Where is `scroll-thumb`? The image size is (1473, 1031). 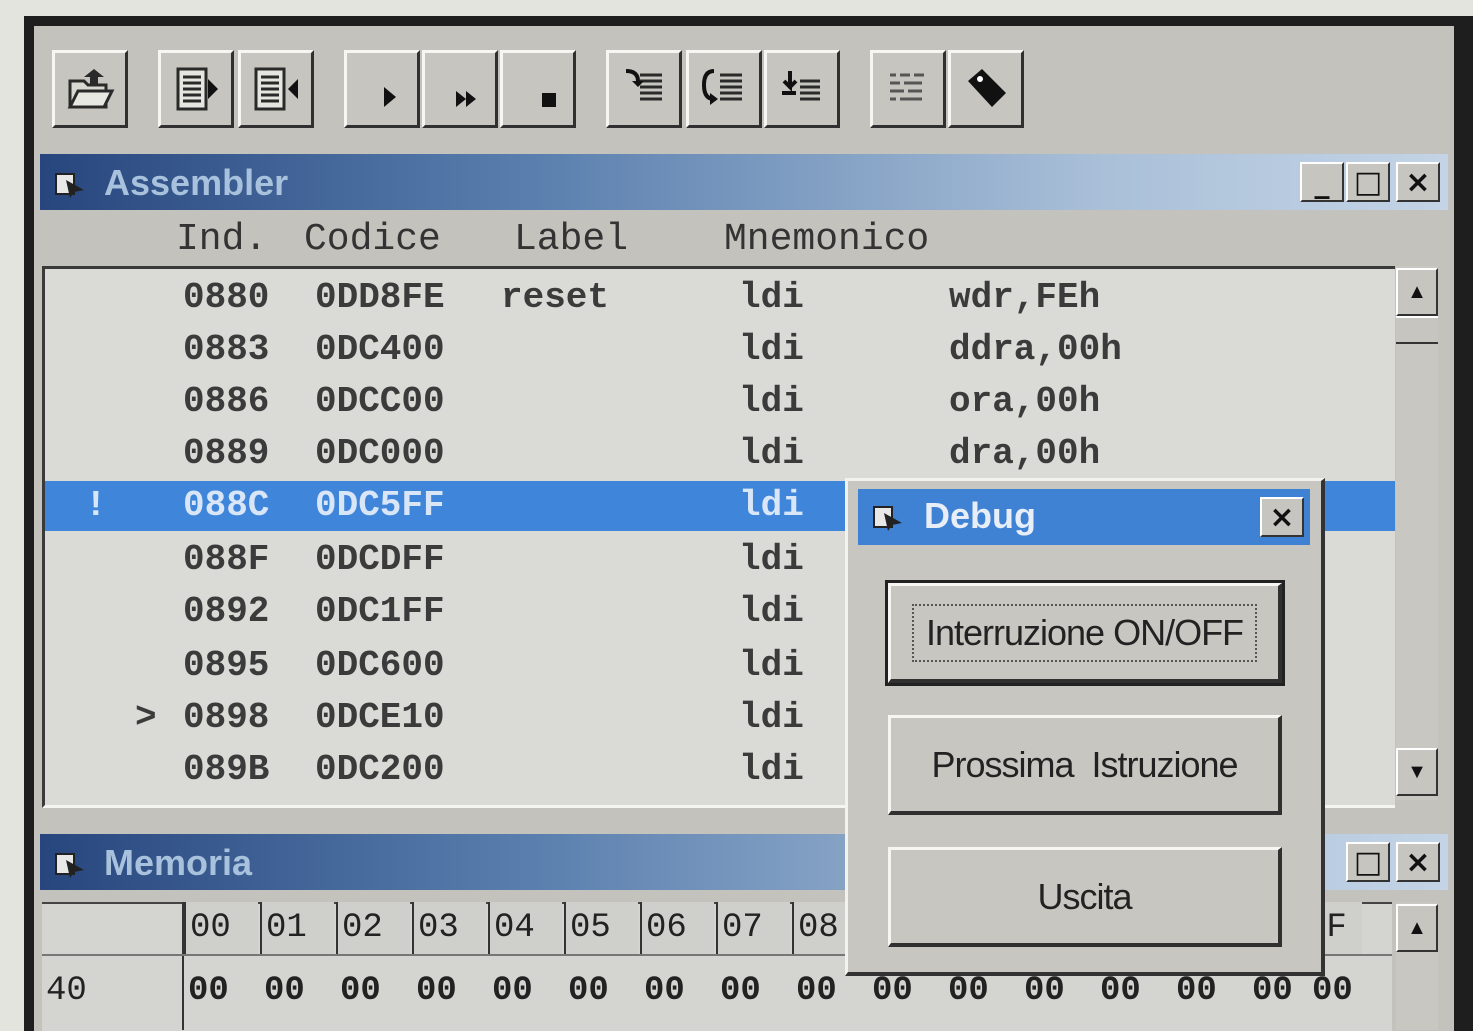 scroll-thumb is located at coordinates (1417, 330).